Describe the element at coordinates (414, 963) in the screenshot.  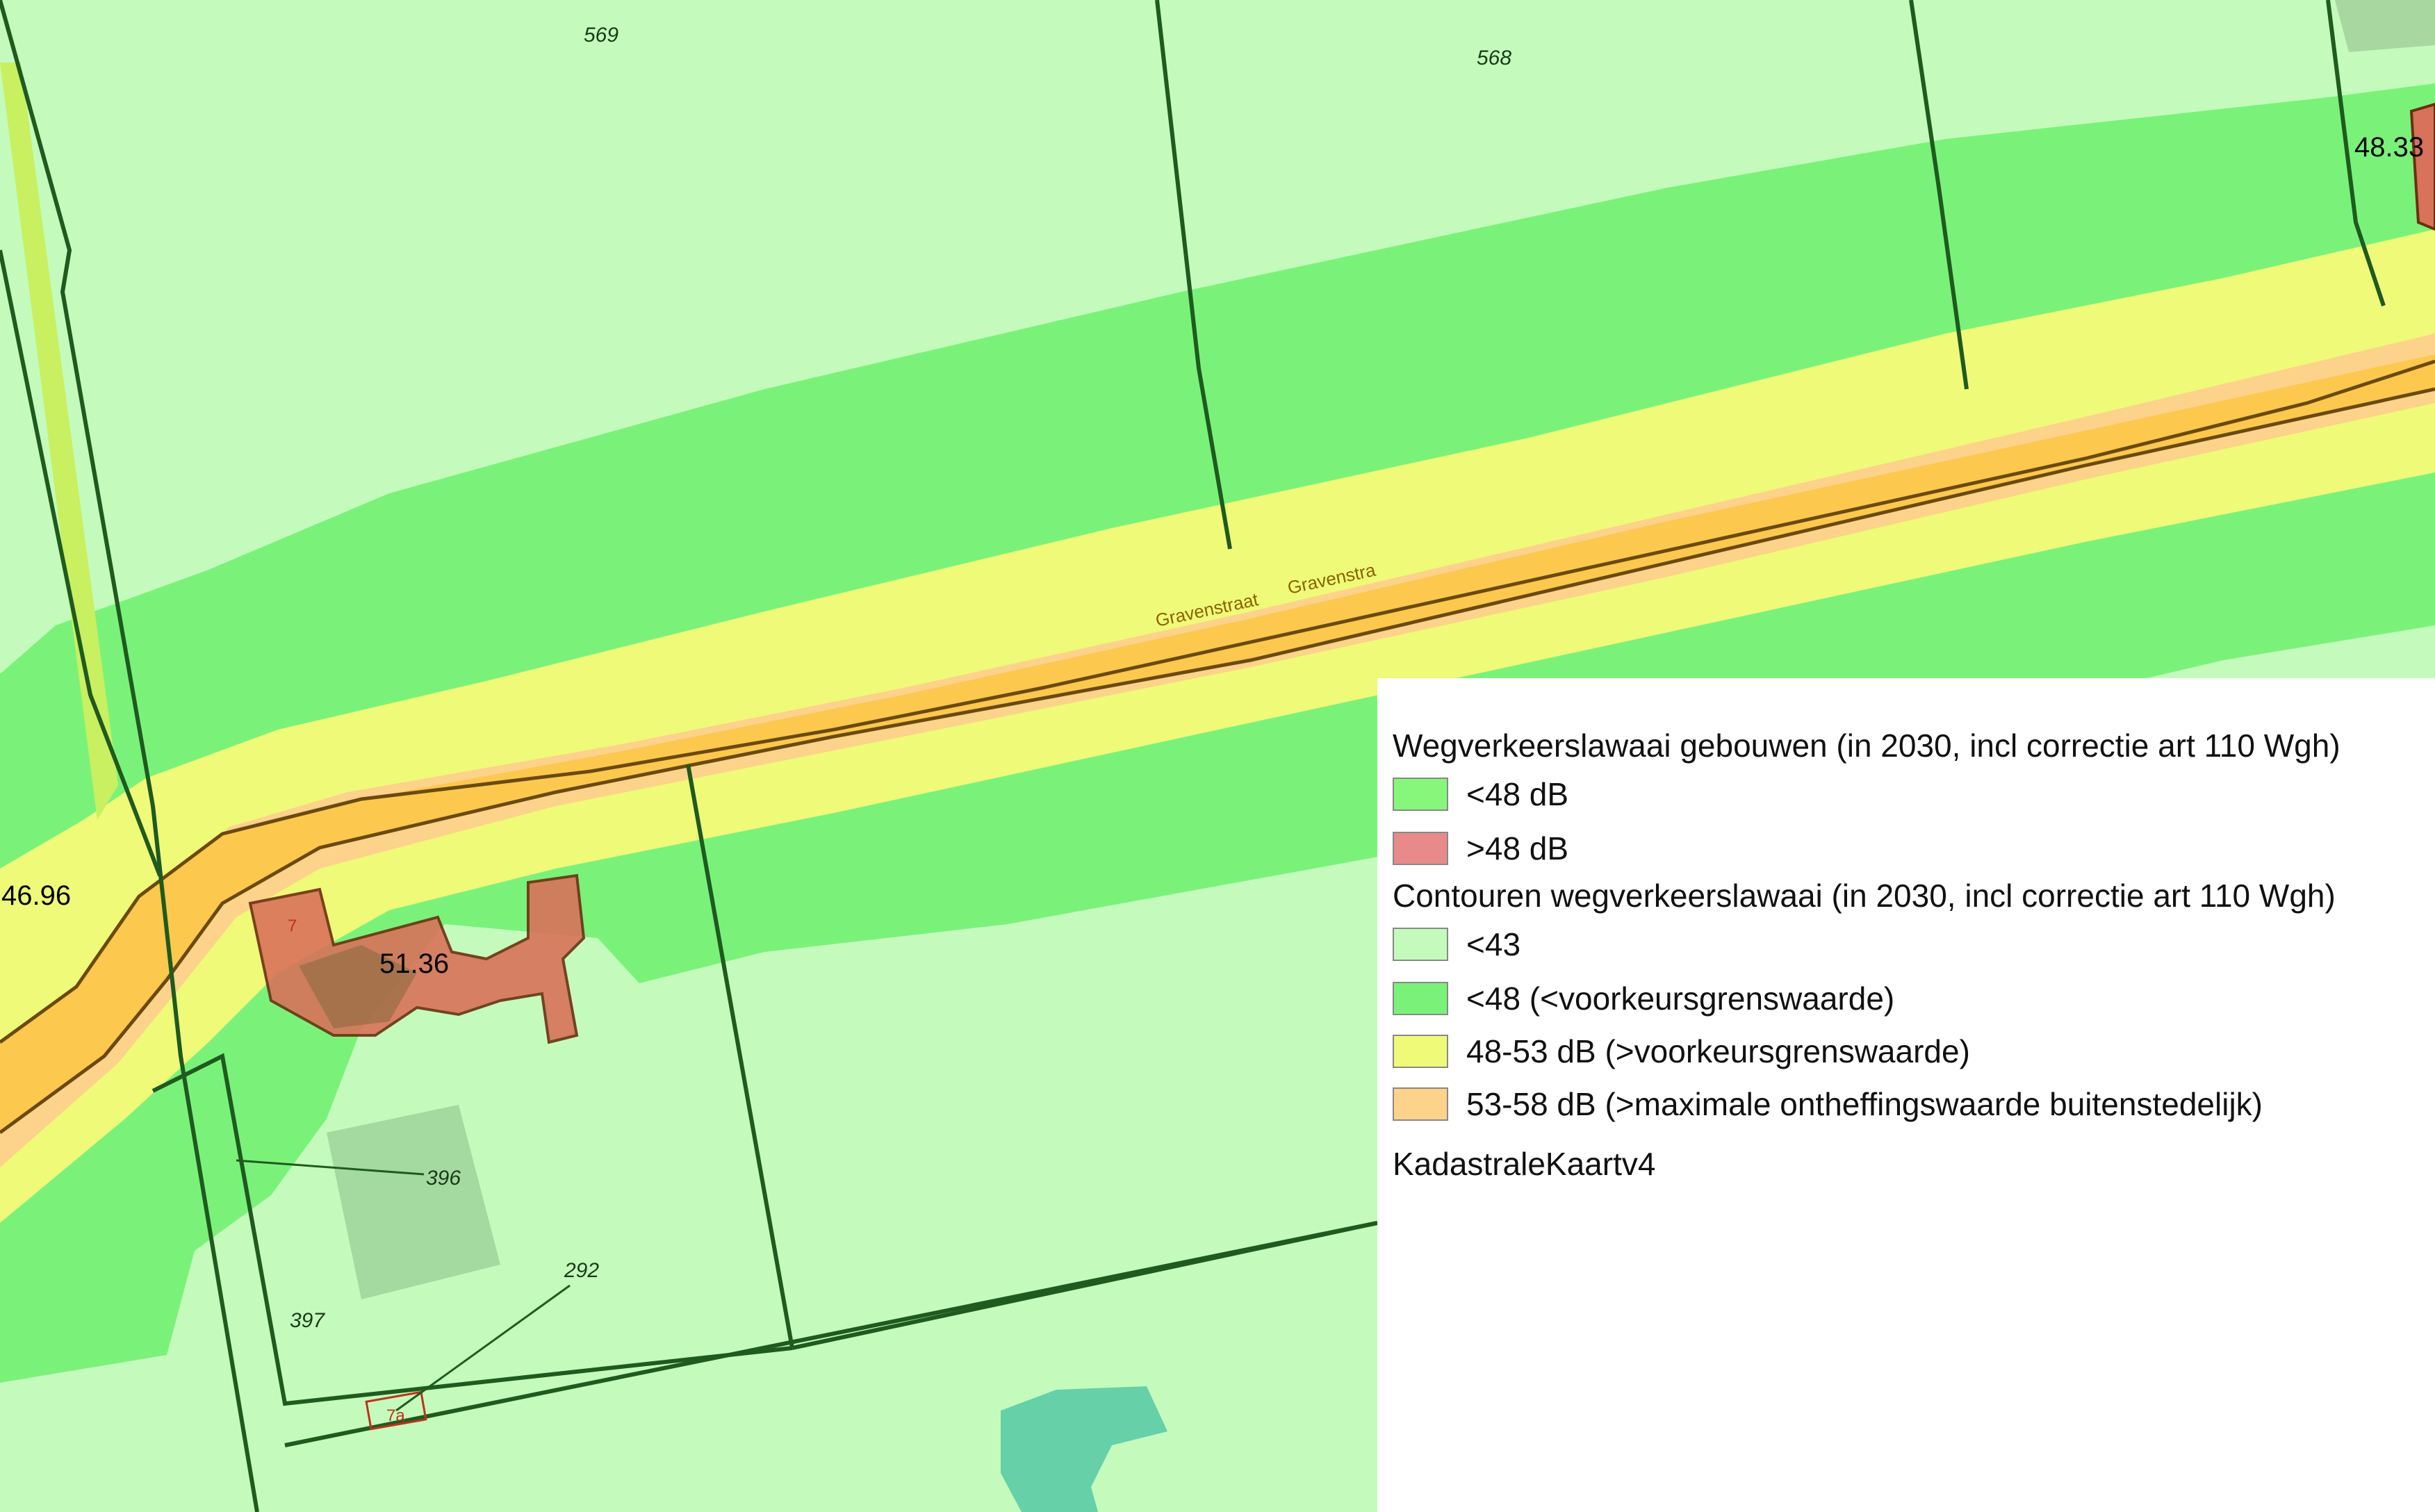
I see `noise-value-51-36: 51.36` at that location.